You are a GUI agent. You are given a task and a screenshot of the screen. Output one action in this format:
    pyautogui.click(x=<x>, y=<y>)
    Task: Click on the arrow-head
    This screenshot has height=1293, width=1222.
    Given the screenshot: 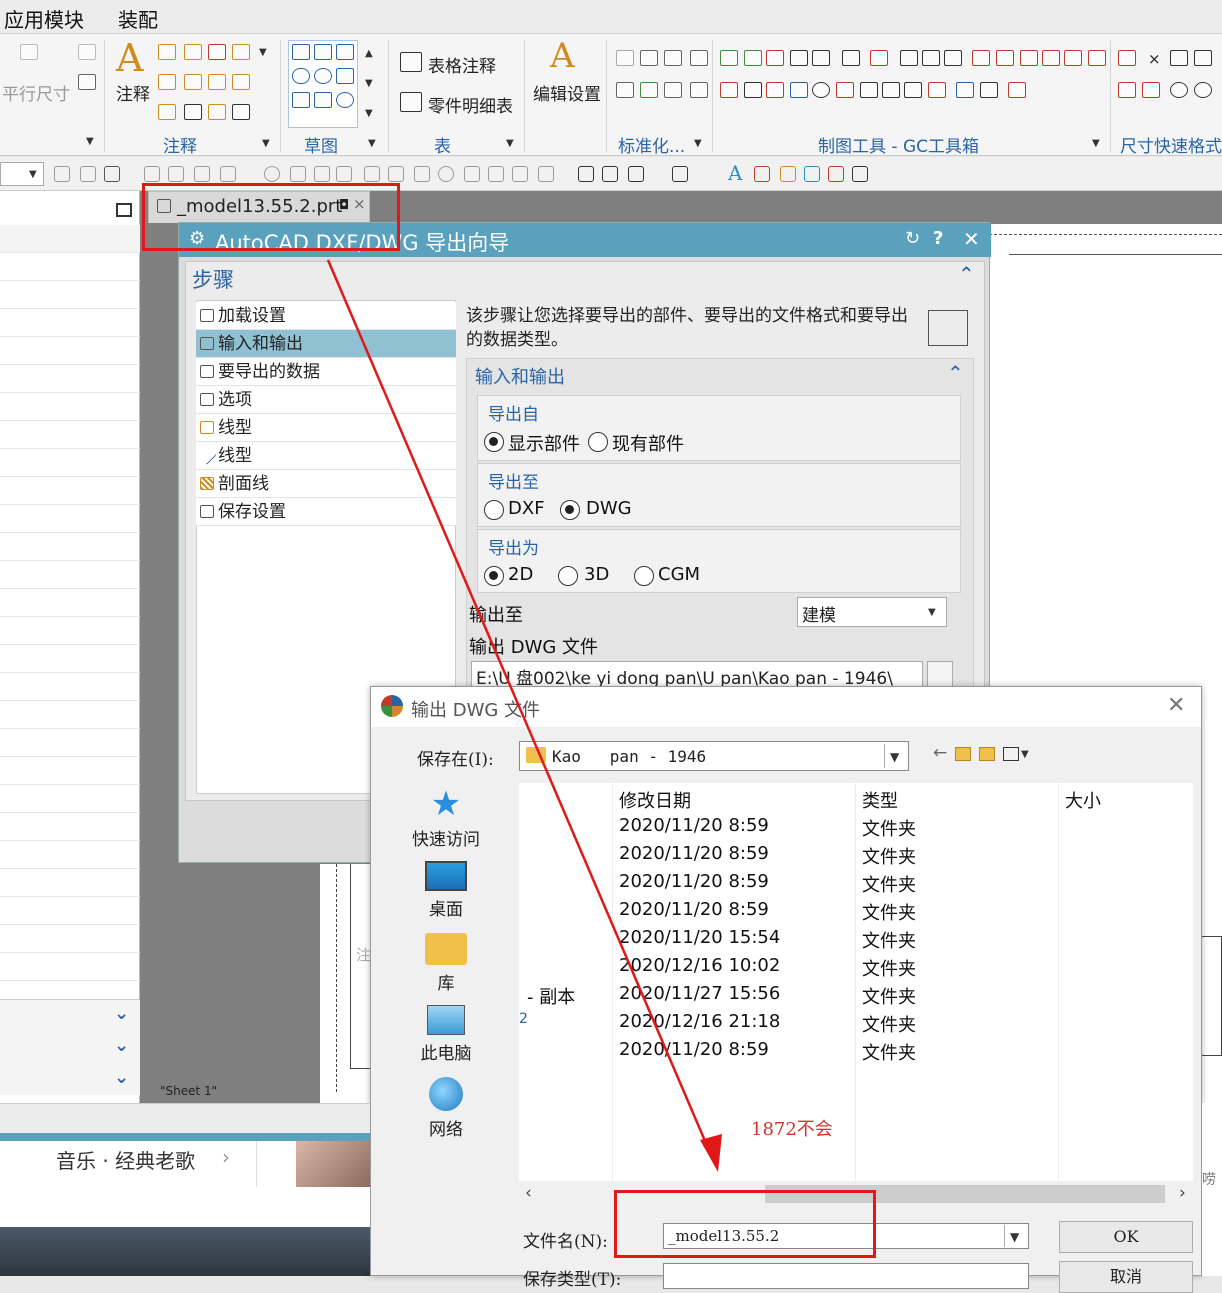 What is the action you would take?
    pyautogui.click(x=711, y=1153)
    